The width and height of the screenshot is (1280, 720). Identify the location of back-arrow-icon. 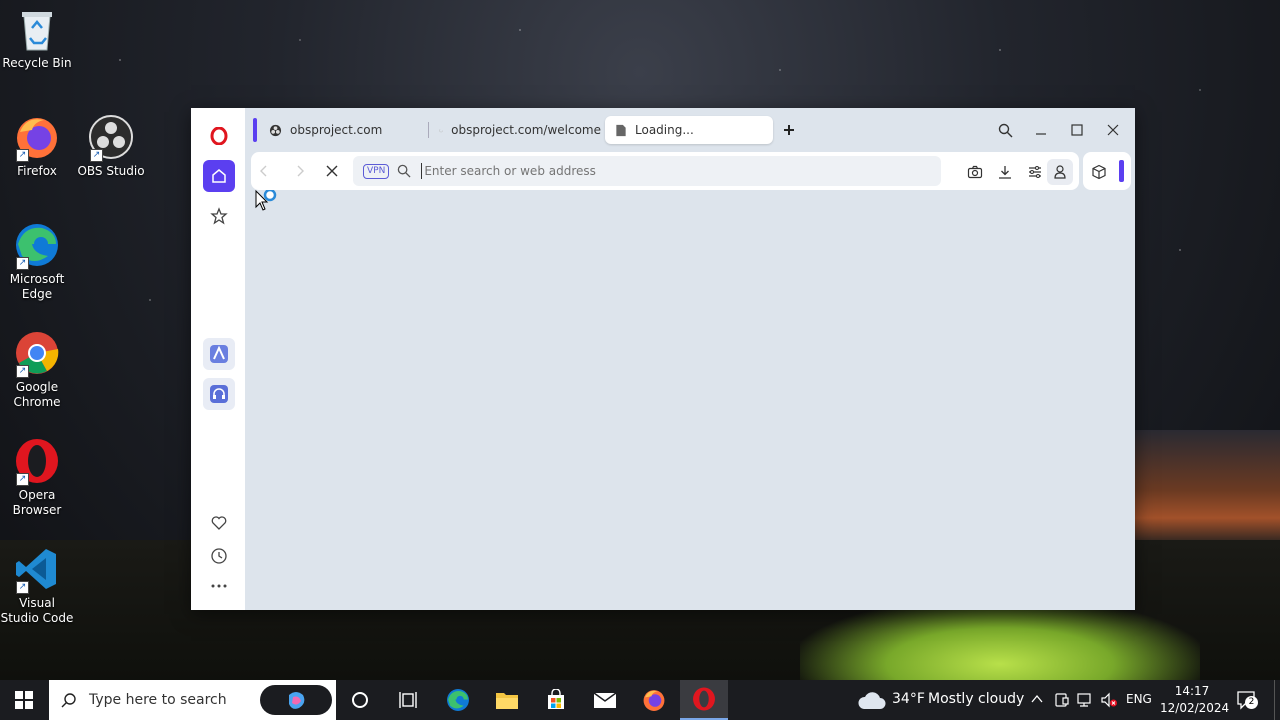
(263, 171).